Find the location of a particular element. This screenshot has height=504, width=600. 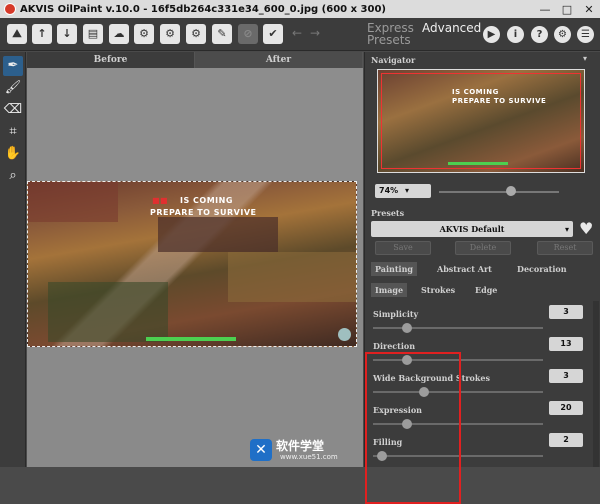

hand-tool-icon: ✋ is located at coordinates (13, 154).